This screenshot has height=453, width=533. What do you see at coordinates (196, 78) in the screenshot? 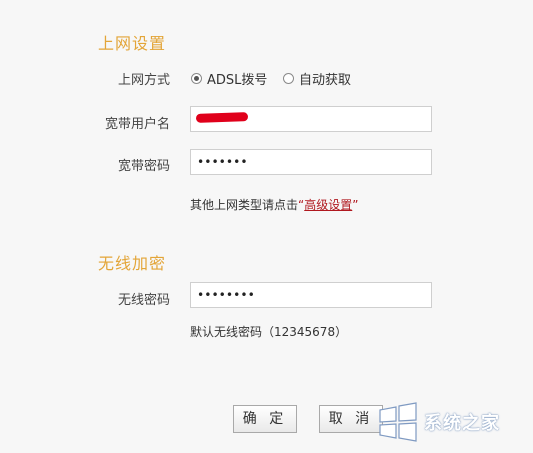
I see `radio-adsl-indicator` at bounding box center [196, 78].